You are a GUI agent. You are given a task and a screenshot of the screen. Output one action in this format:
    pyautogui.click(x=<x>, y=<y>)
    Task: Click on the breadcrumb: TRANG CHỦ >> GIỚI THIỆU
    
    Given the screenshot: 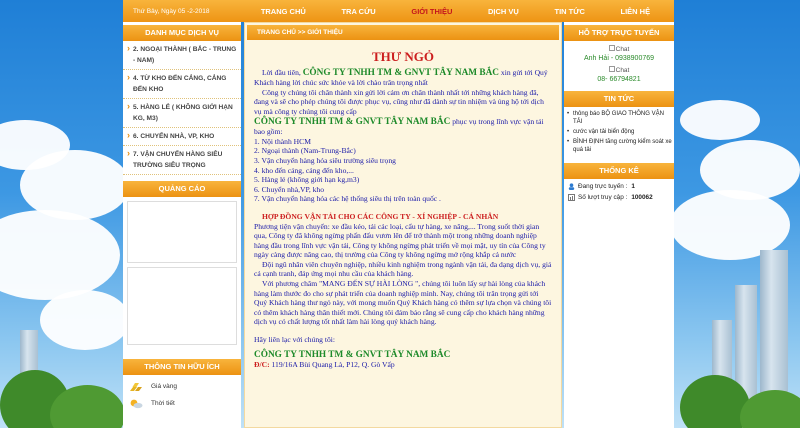 What is the action you would take?
    pyautogui.click(x=403, y=32)
    